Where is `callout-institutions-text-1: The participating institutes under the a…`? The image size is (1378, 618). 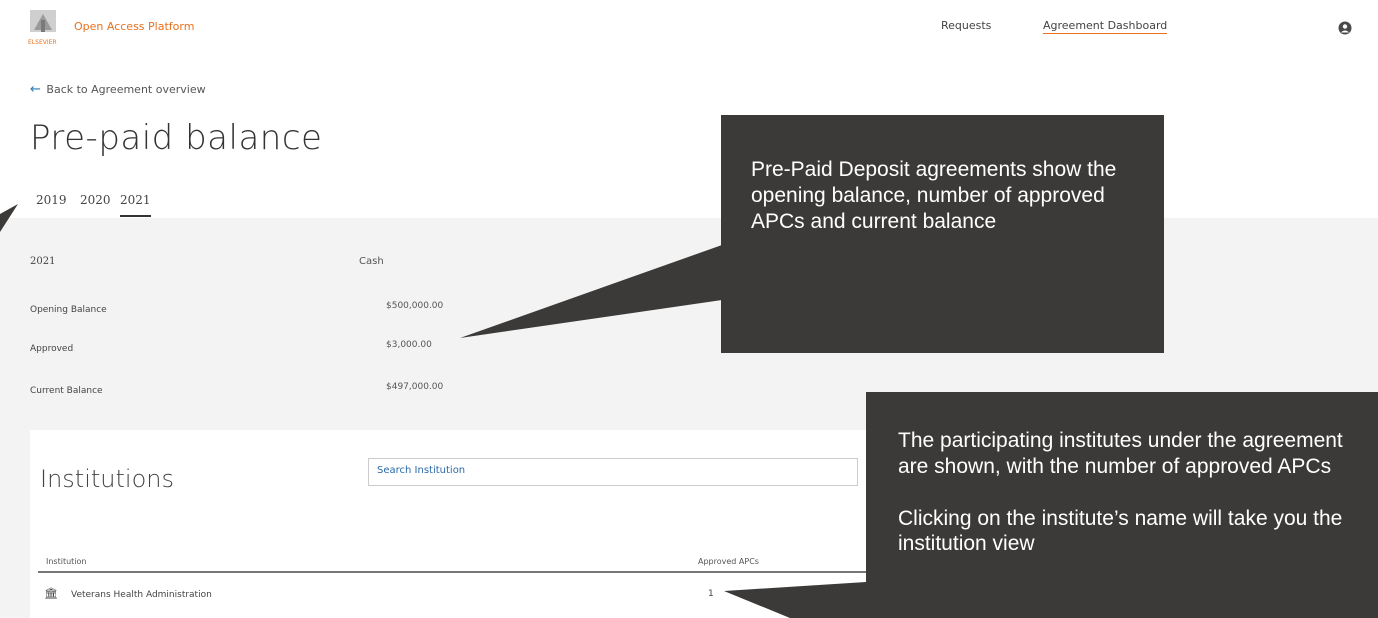 callout-institutions-text-1: The participating institutes under the a… is located at coordinates (1120, 453).